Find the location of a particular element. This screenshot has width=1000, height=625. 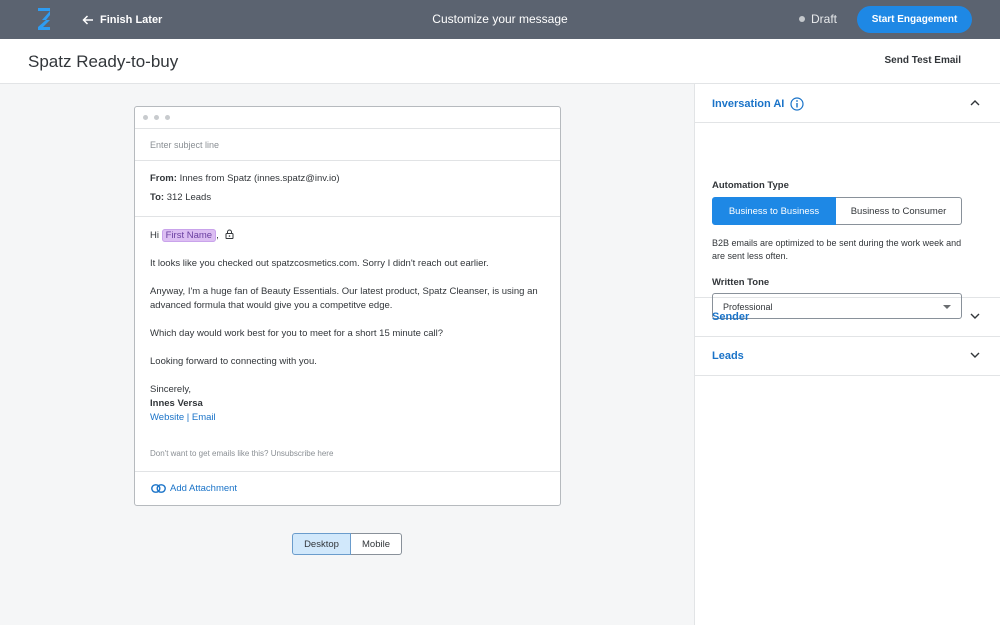

inversation-ai-section-header: Inversation AI is located at coordinates (847, 103).